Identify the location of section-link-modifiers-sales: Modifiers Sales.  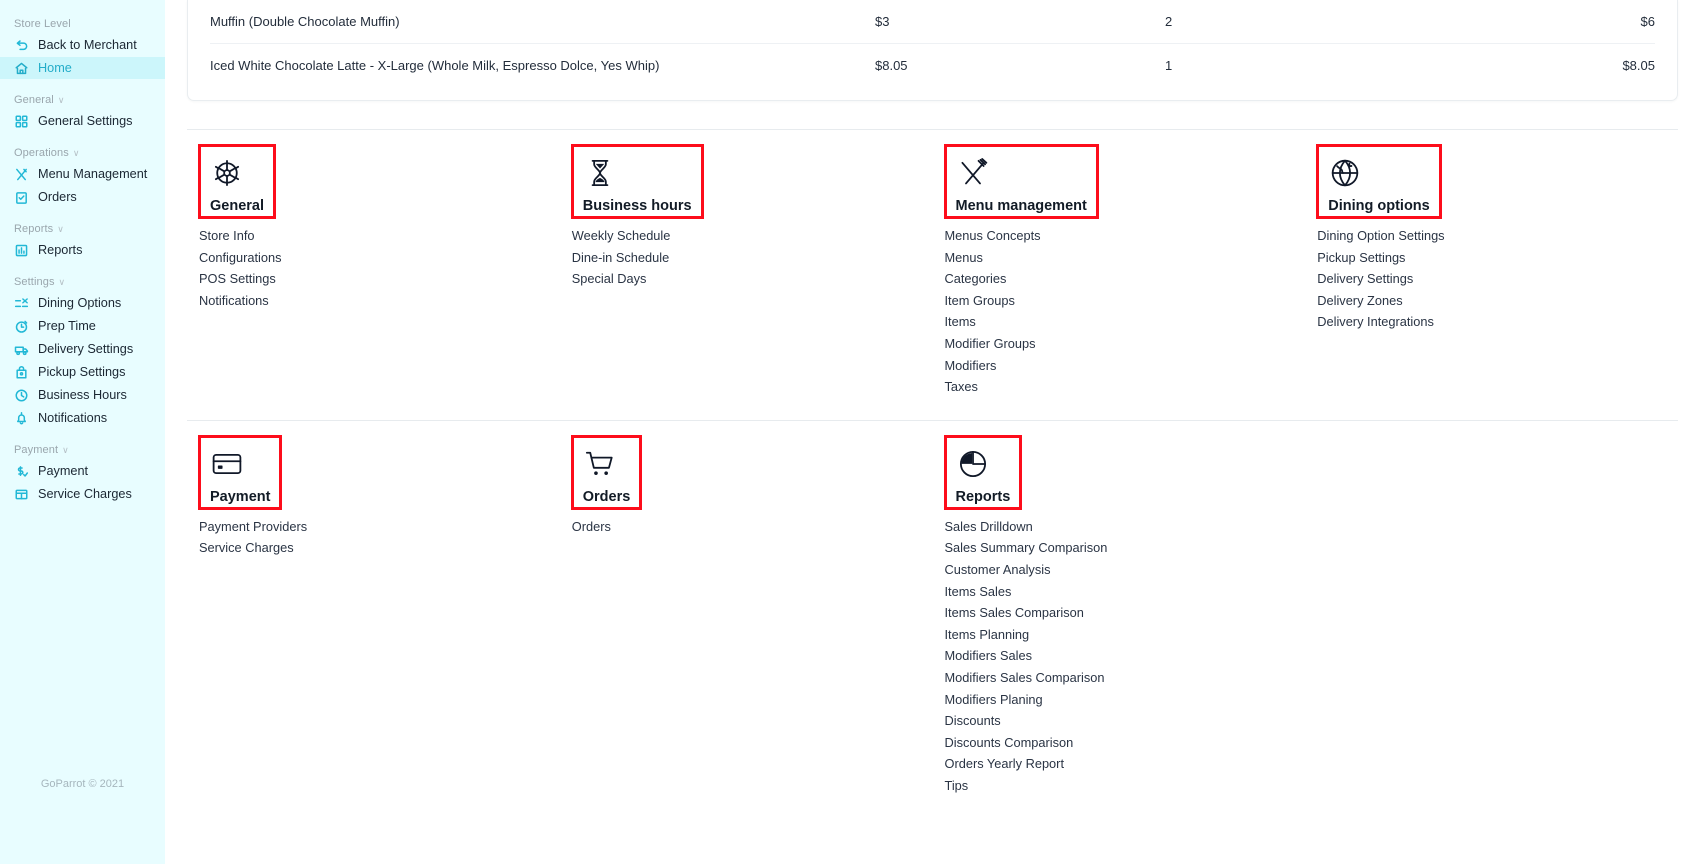
(1112, 656).